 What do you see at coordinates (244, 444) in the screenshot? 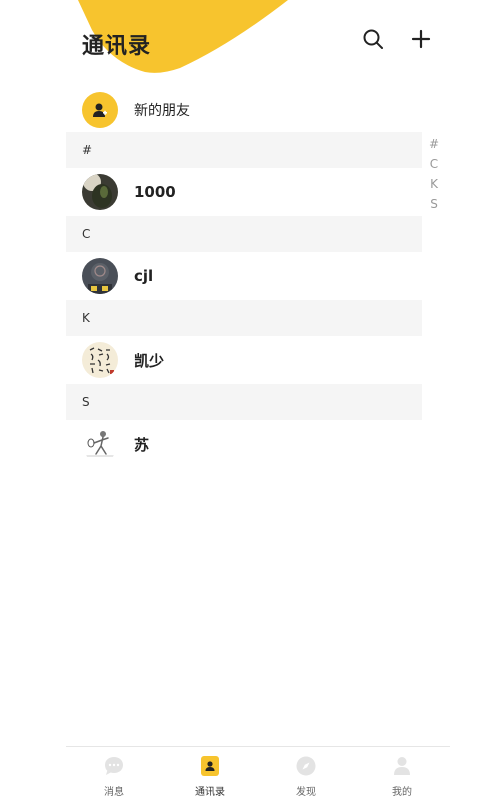
I see `contact-row: 苏` at bounding box center [244, 444].